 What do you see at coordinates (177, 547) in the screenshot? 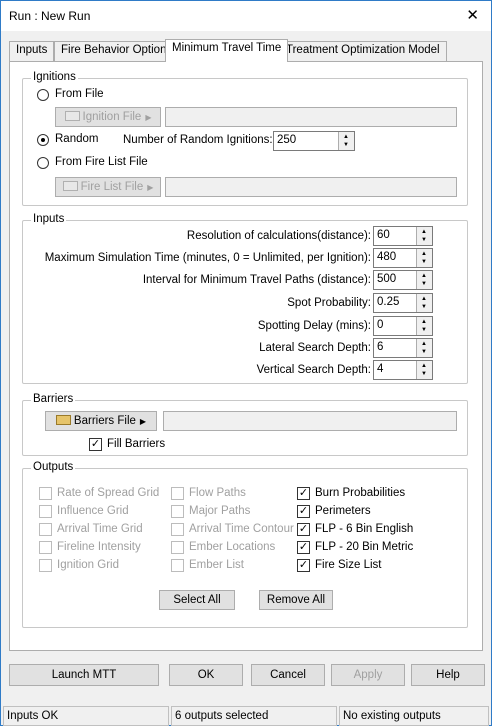
I see `ember-locations-checkbox` at bounding box center [177, 547].